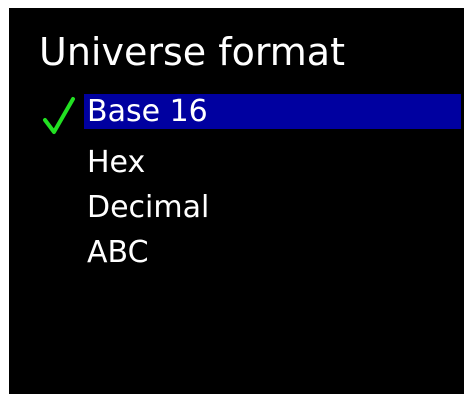  Describe the element at coordinates (148, 207) in the screenshot. I see `menu-item-label: Decimal` at that location.